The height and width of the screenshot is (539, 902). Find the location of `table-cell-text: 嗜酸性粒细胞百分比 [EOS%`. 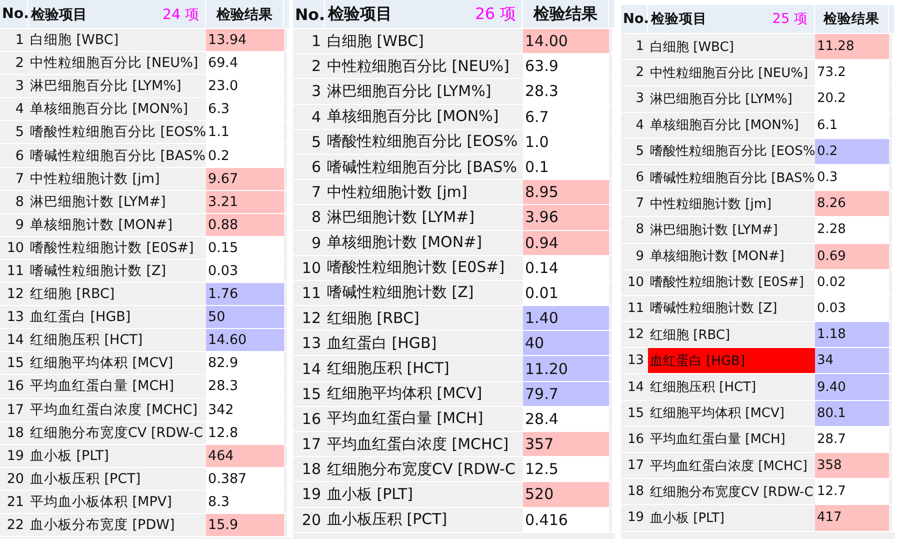

table-cell-text: 嗜酸性粒细胞百分比 [EOS% is located at coordinates (117, 132).